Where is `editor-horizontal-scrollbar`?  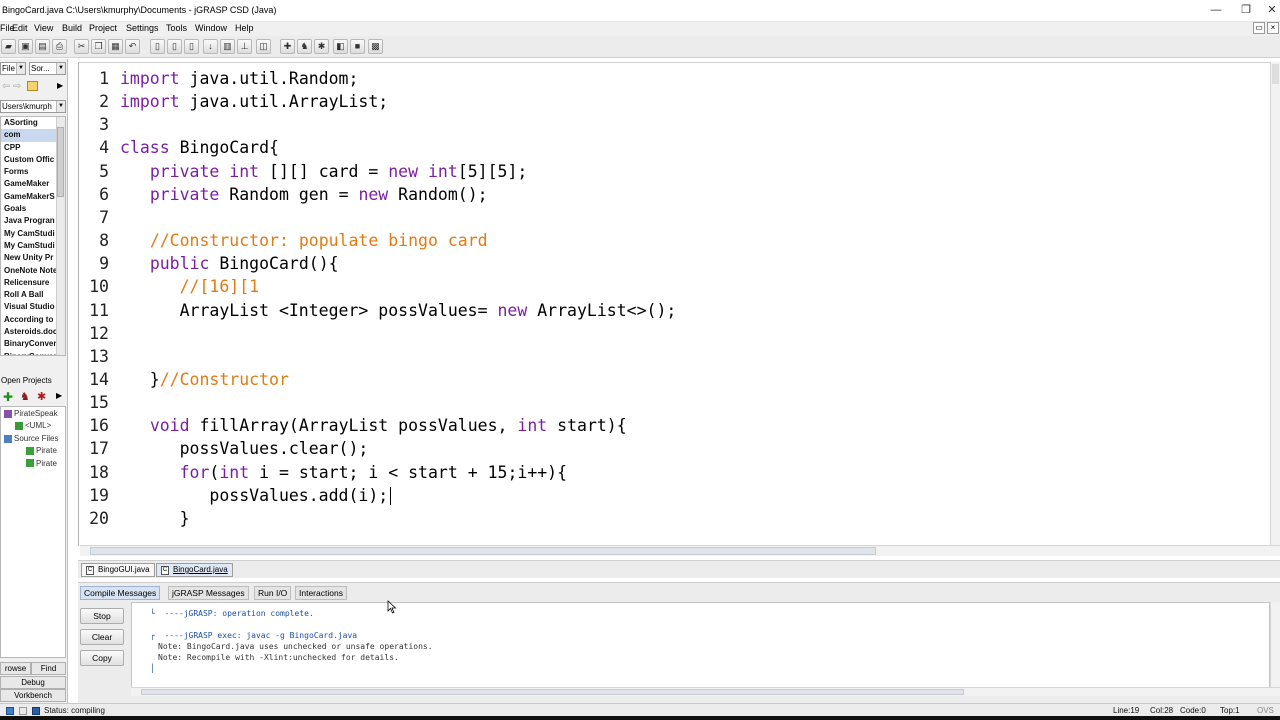 editor-horizontal-scrollbar is located at coordinates (680, 550).